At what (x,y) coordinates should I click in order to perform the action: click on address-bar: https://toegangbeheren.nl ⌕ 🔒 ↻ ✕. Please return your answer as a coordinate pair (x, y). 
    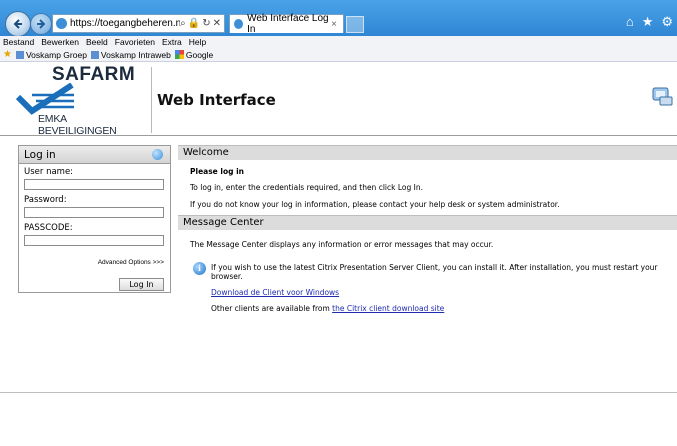
    Looking at the image, I should click on (138, 23).